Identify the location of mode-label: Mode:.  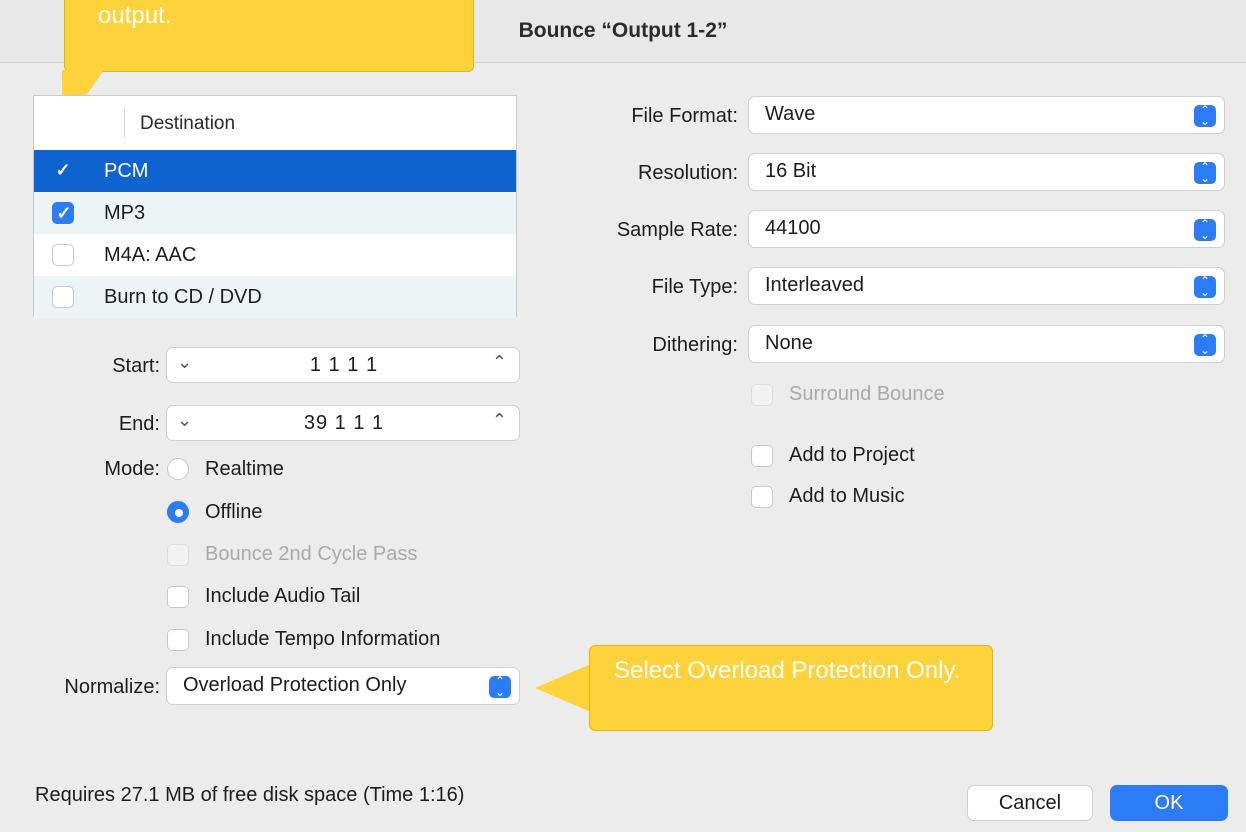
(132, 469).